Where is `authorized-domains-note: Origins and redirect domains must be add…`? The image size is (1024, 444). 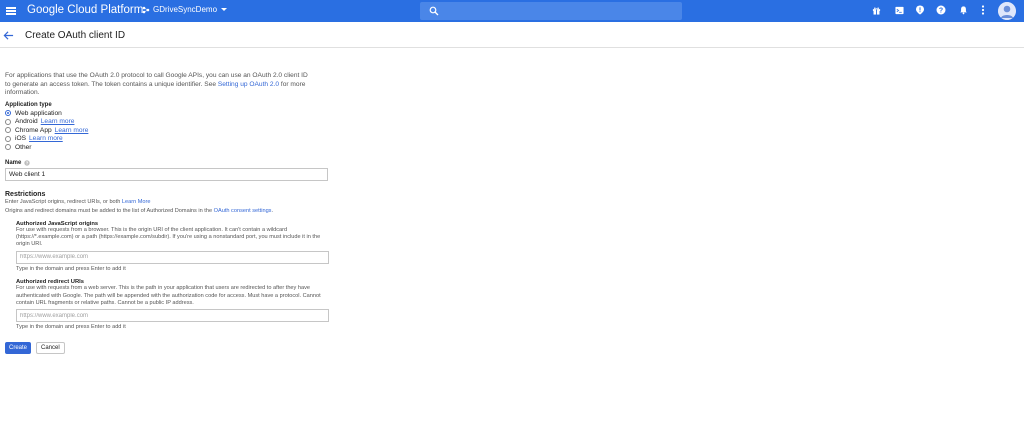 authorized-domains-note: Origins and redirect domains must be add… is located at coordinates (170, 211).